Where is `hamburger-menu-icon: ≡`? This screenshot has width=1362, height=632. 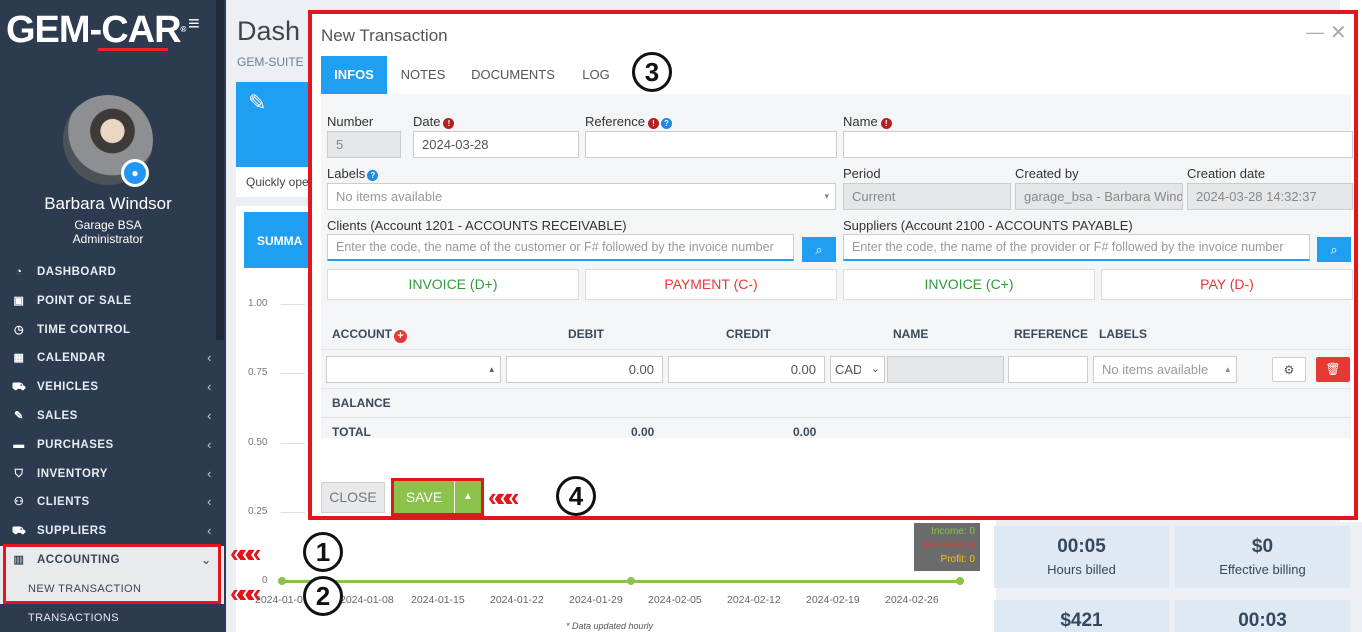
hamburger-menu-icon: ≡ is located at coordinates (198, 24).